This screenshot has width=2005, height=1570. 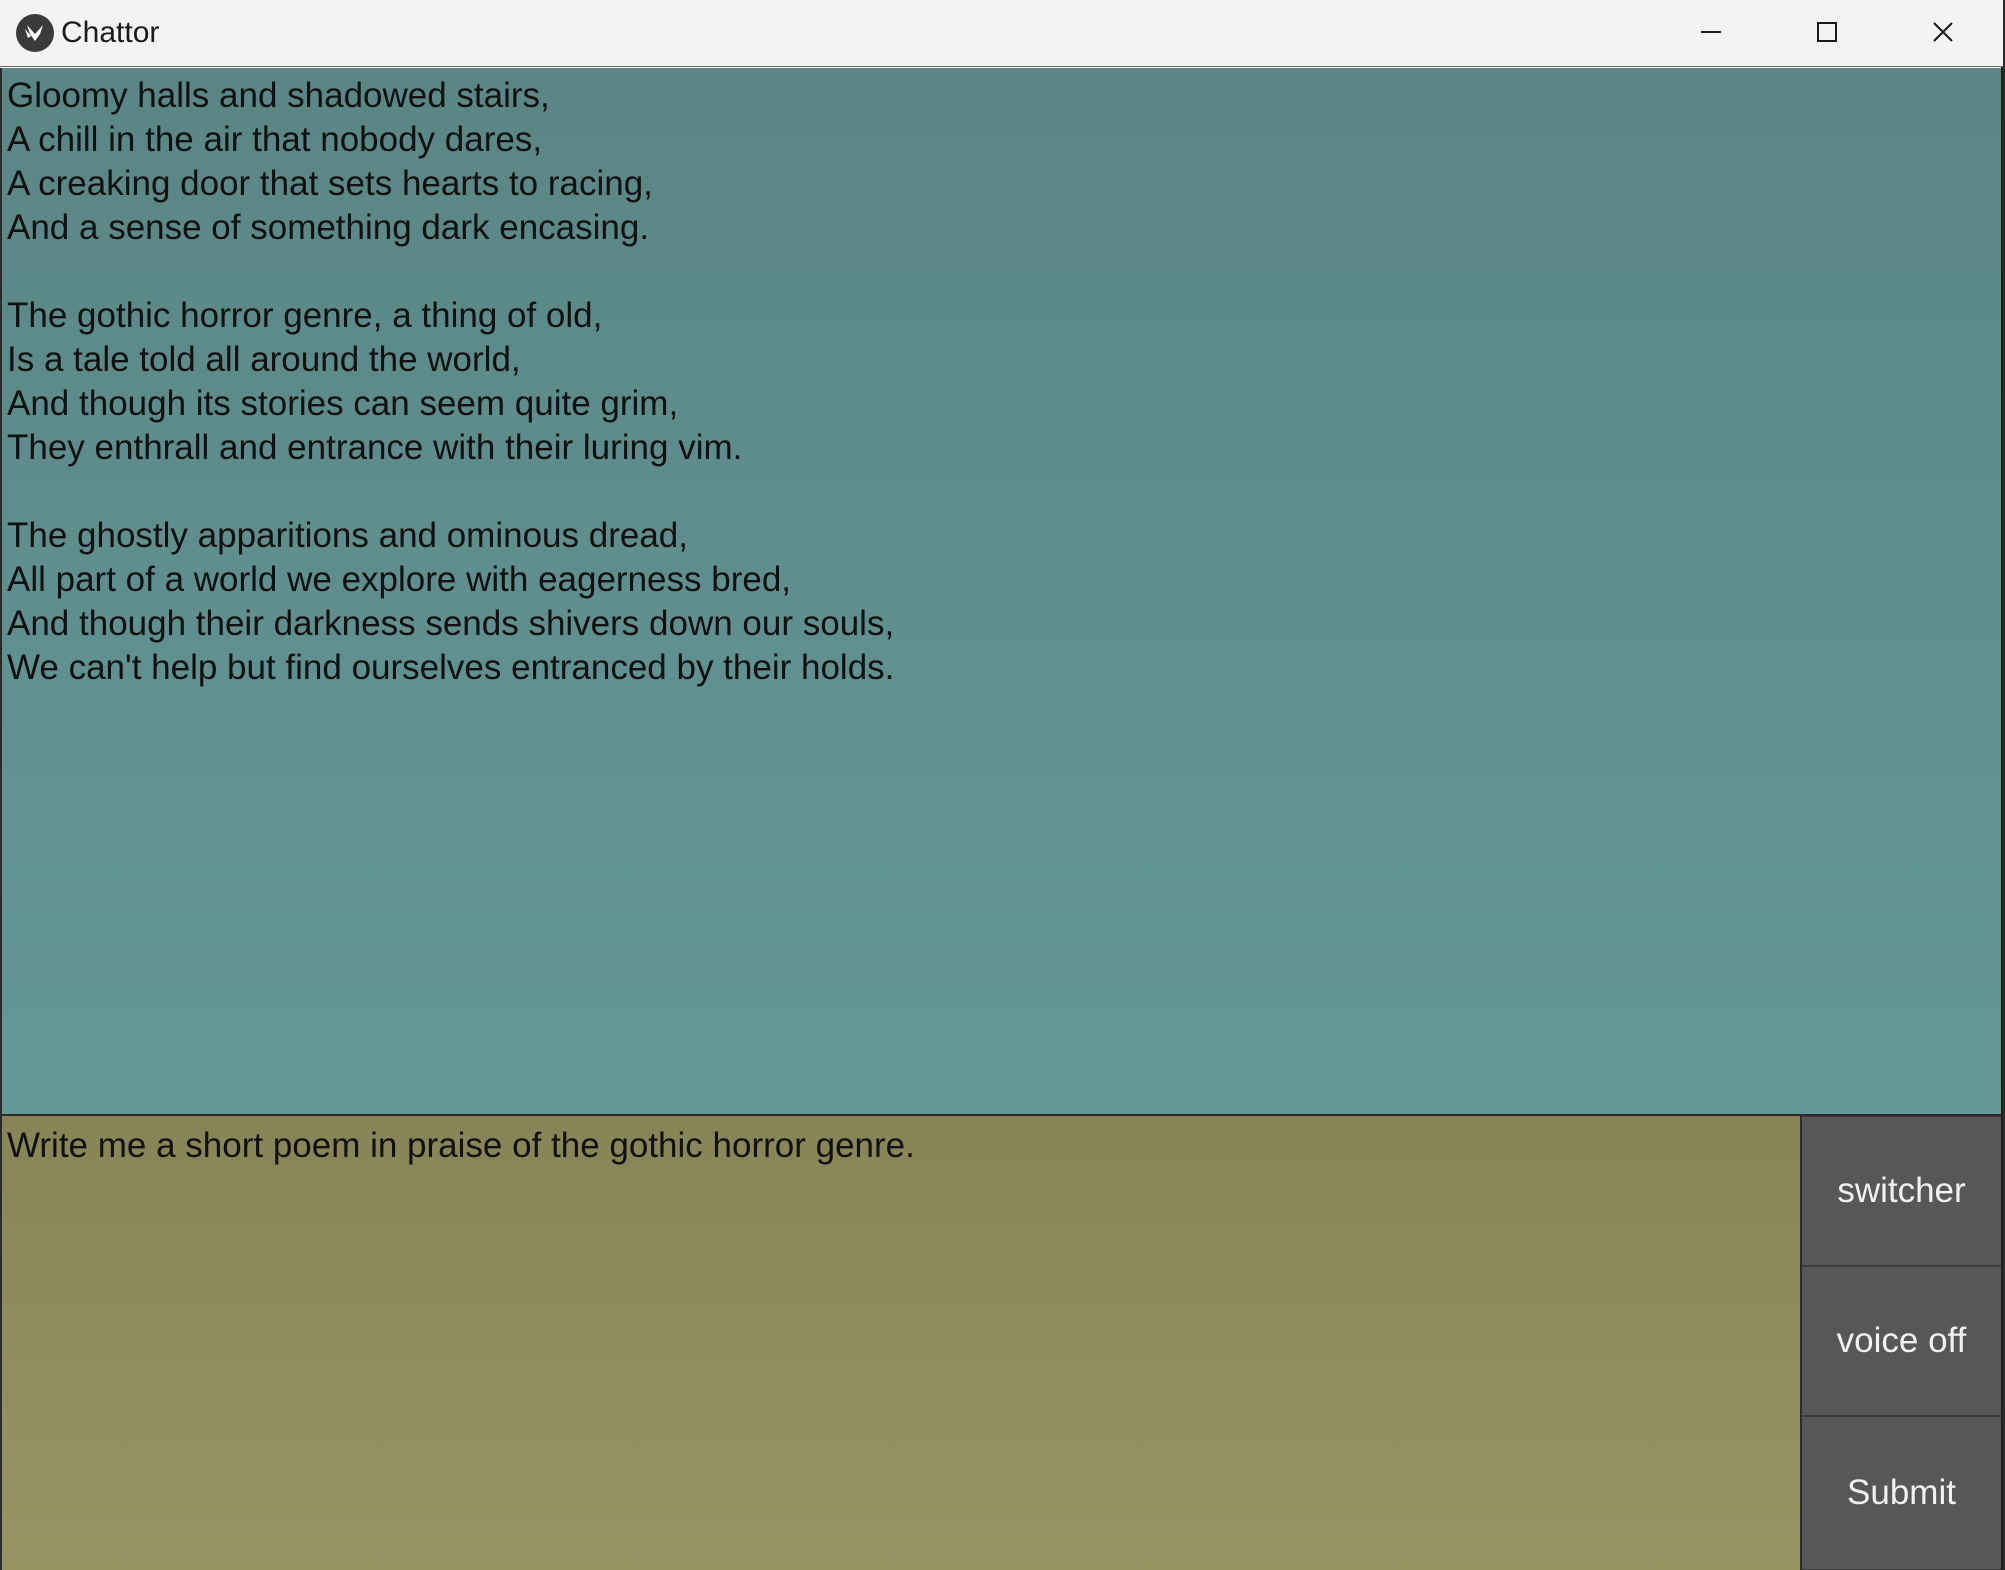 I want to click on close-button, so click(x=1943, y=32).